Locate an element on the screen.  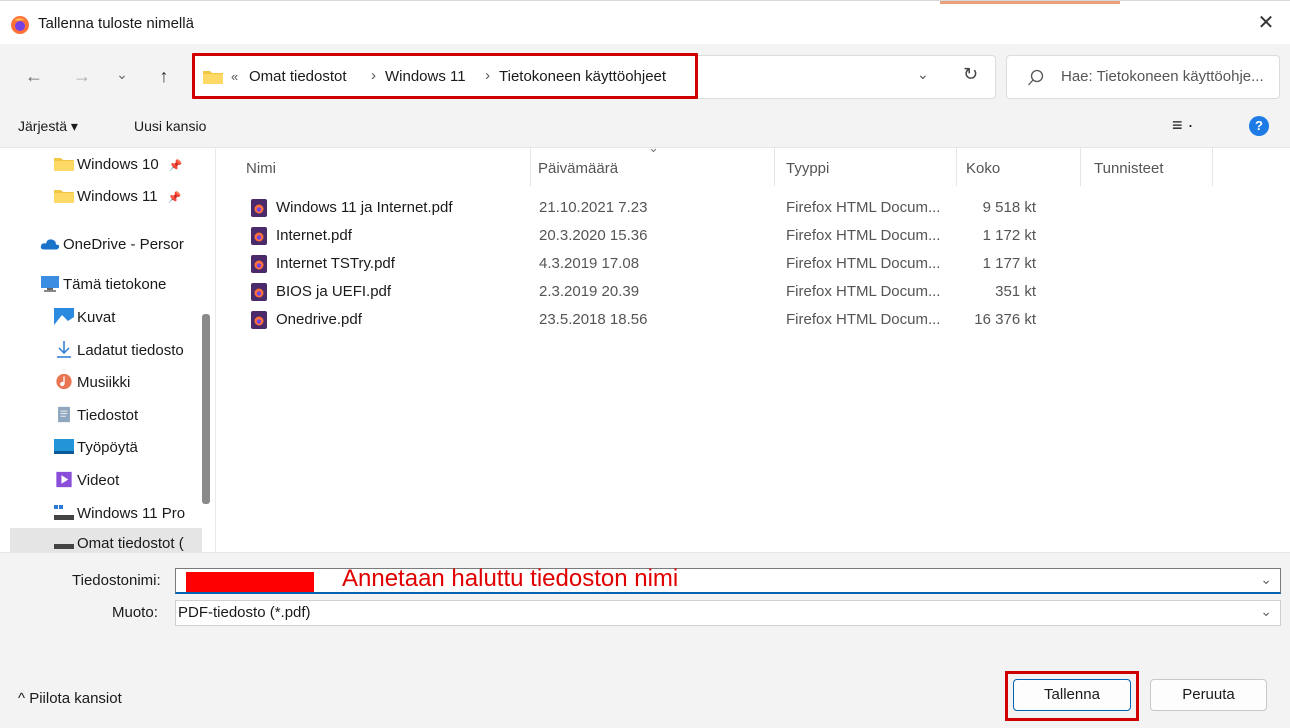
format-label: Muoto: is located at coordinates (135, 612).